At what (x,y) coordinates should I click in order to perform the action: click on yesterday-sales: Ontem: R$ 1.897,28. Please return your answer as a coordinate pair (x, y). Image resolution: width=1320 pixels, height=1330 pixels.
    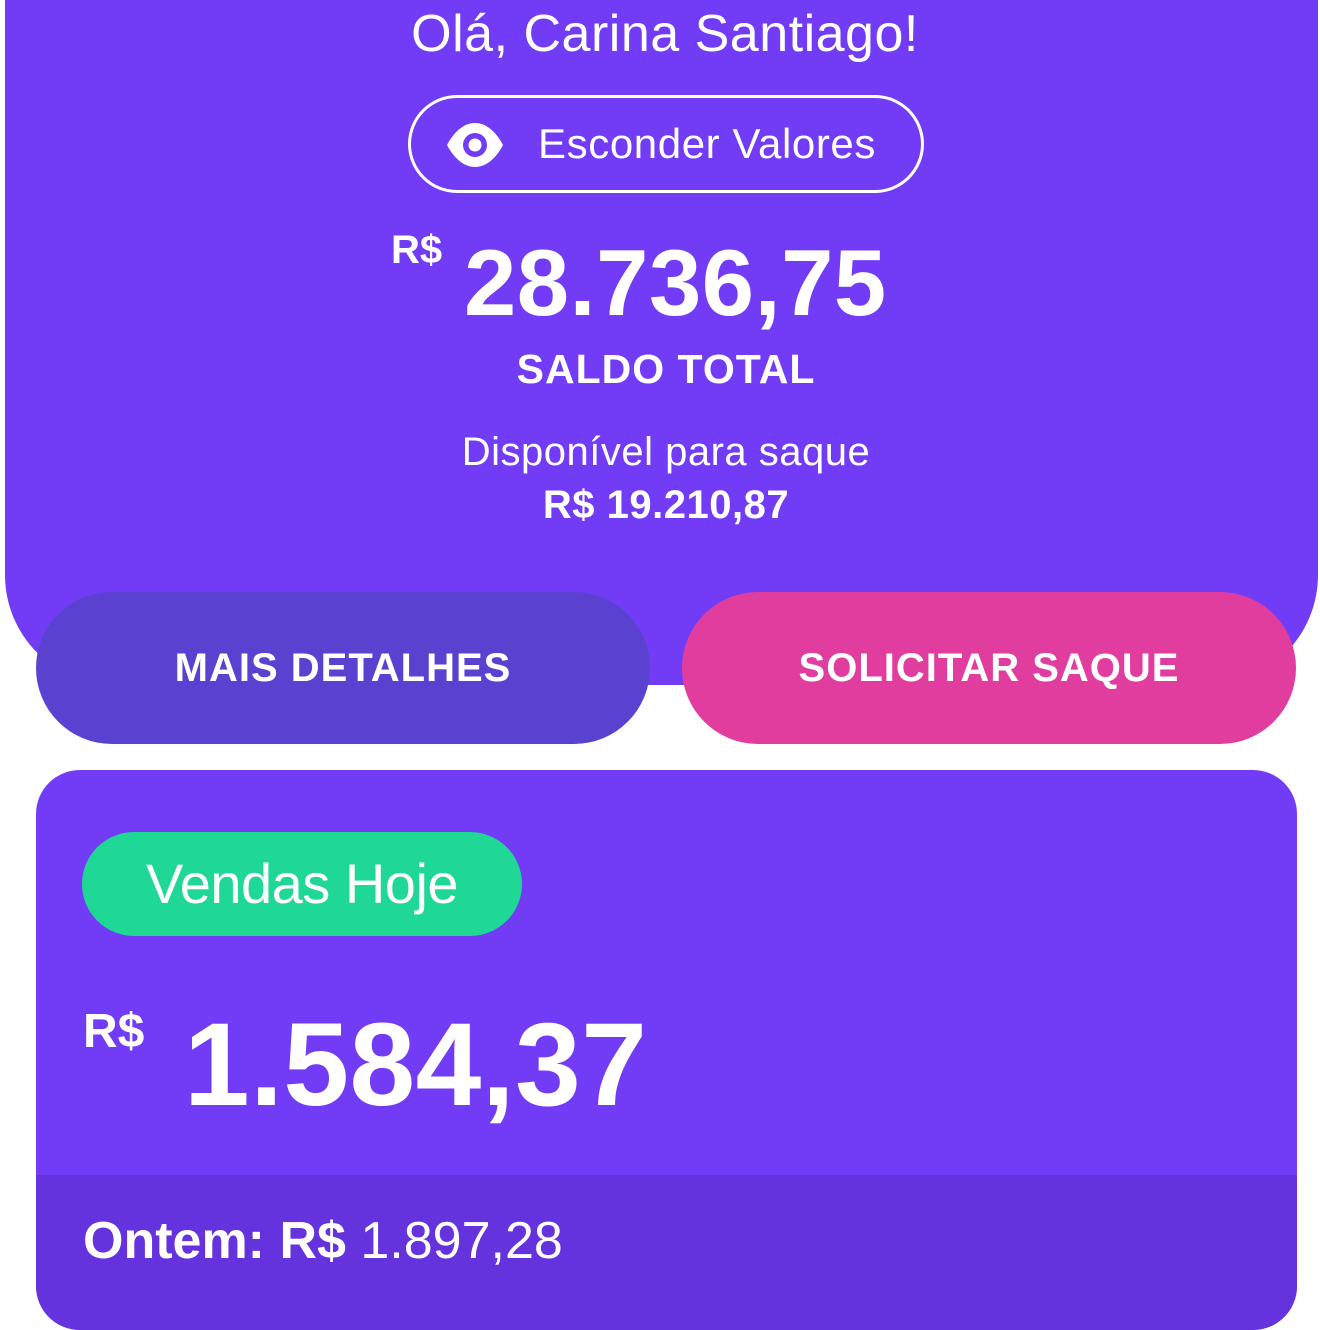
    Looking at the image, I should click on (323, 1241).